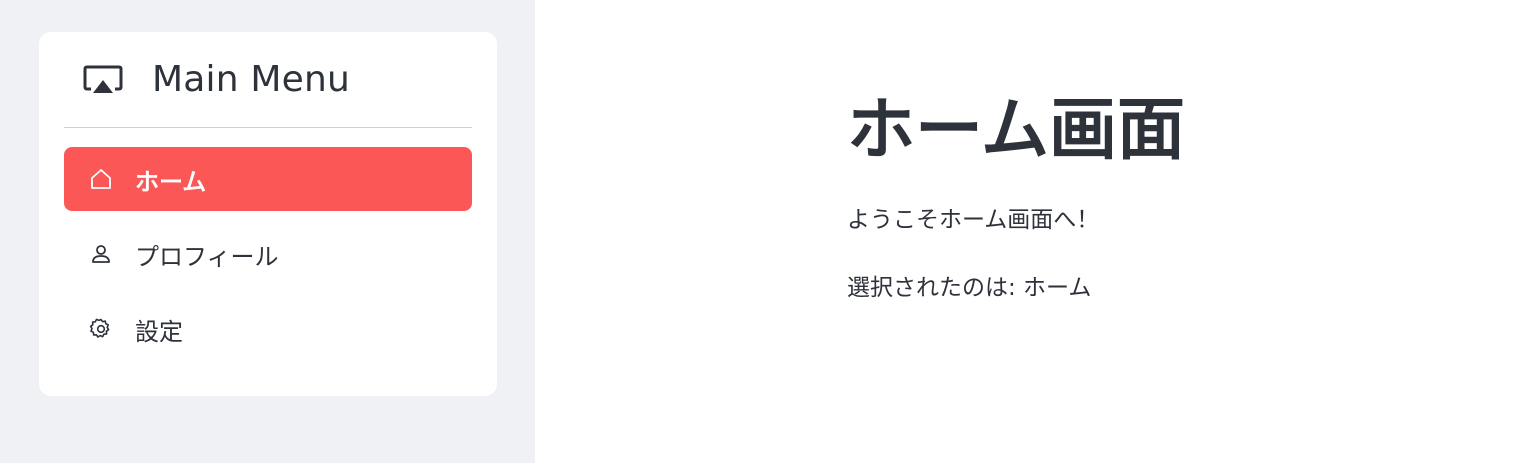  What do you see at coordinates (969, 288) in the screenshot?
I see `selected-item-text: 選択されたのは: ホーム` at bounding box center [969, 288].